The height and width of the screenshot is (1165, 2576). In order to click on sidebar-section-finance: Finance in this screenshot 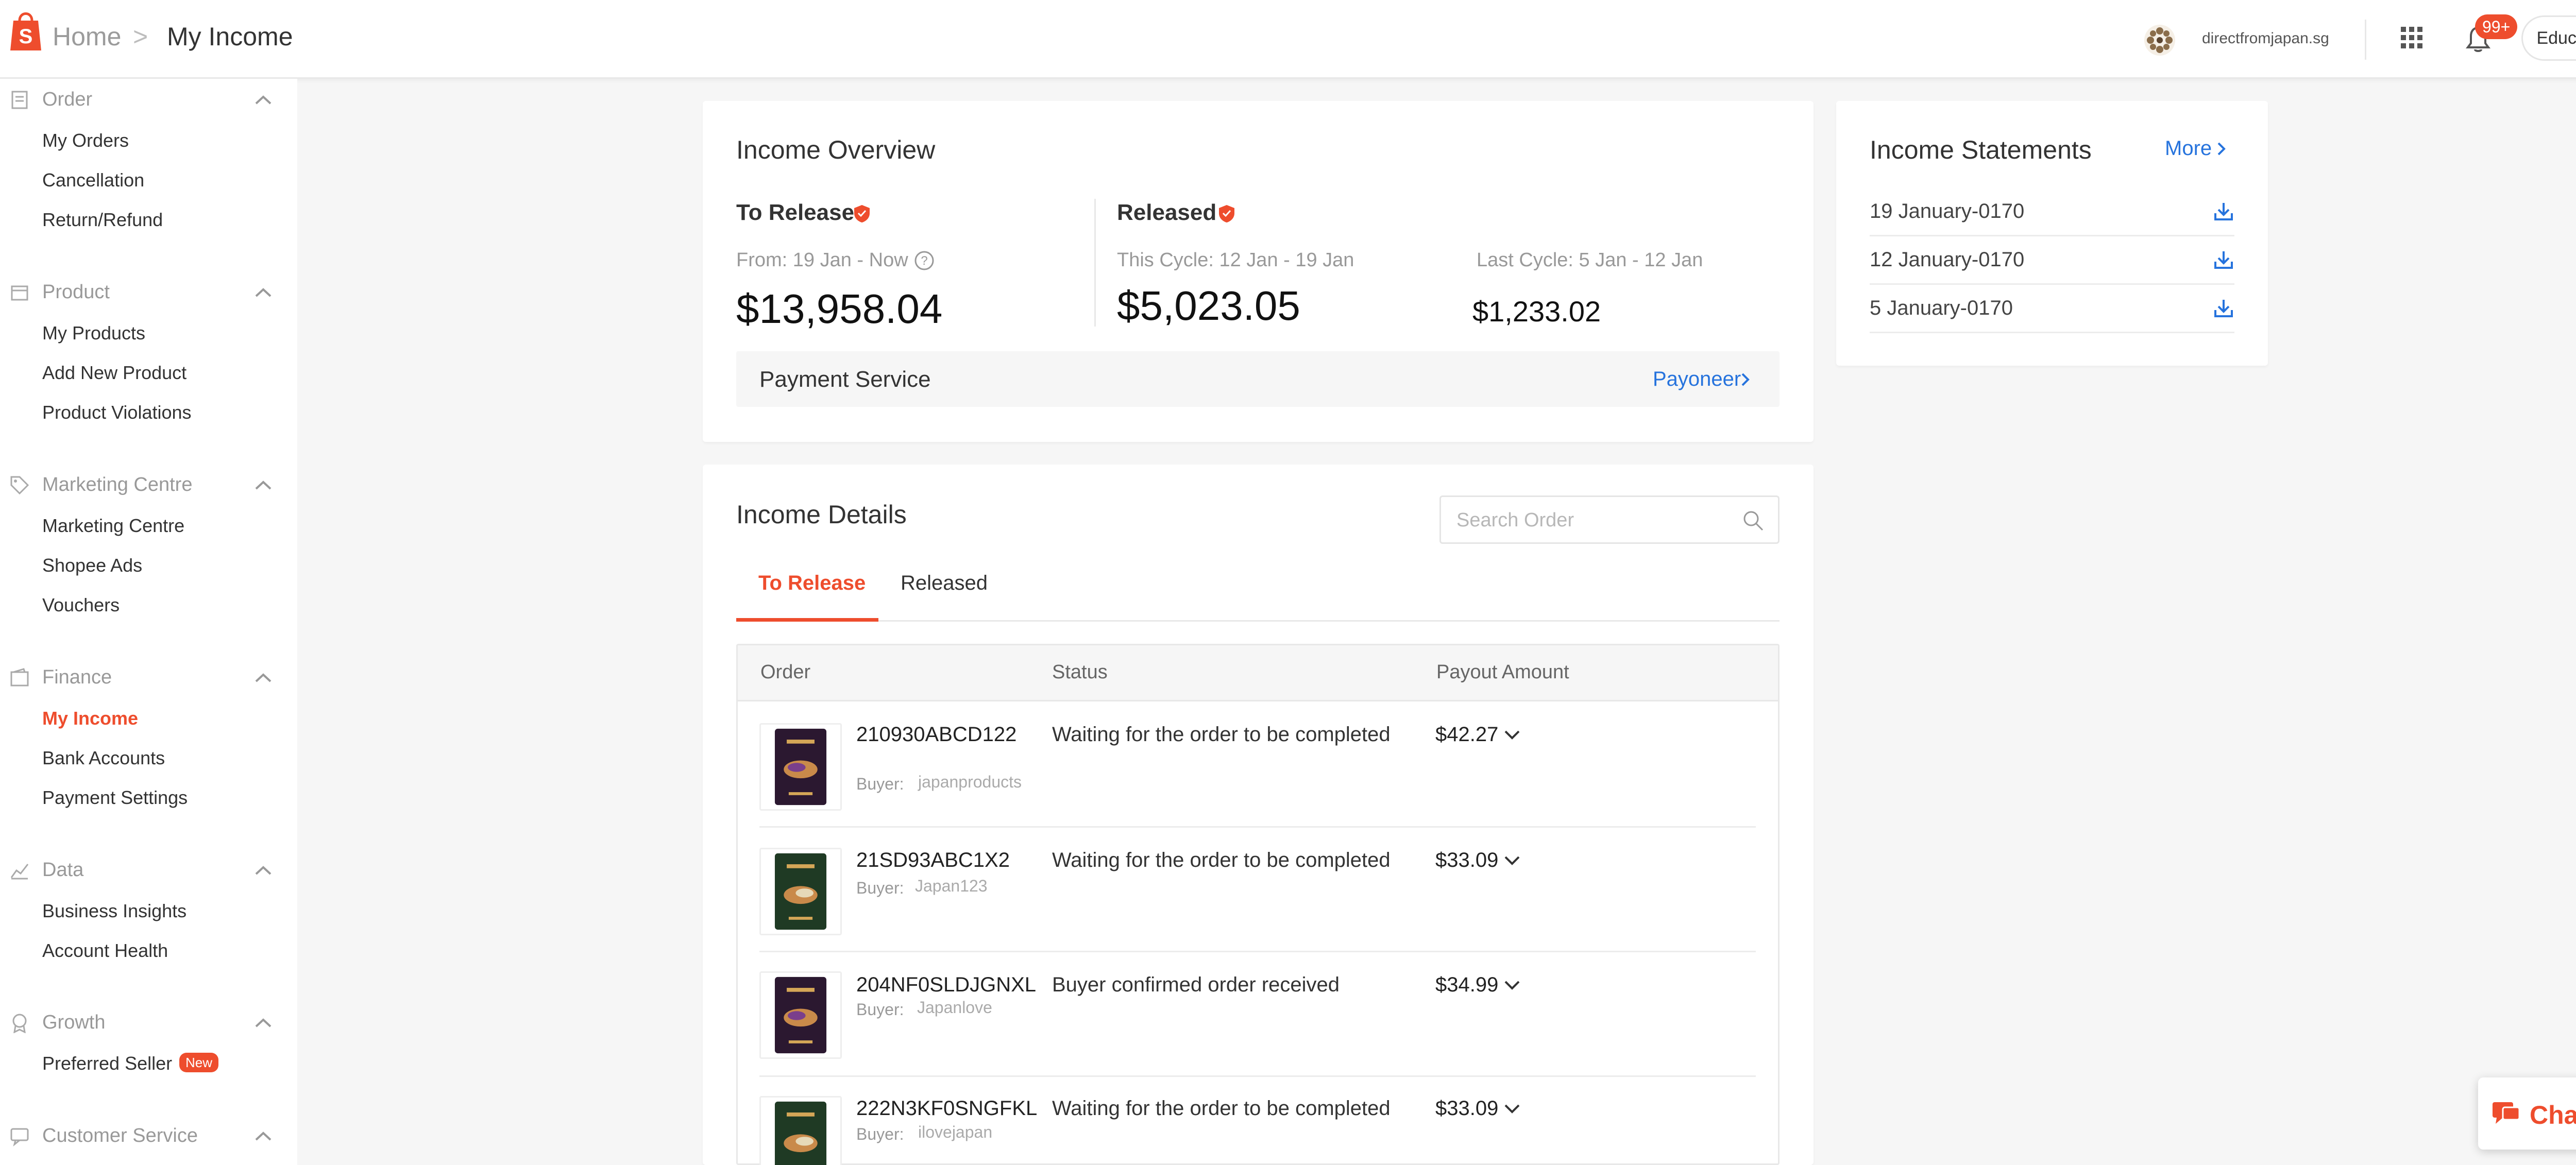, I will do `click(77, 678)`.